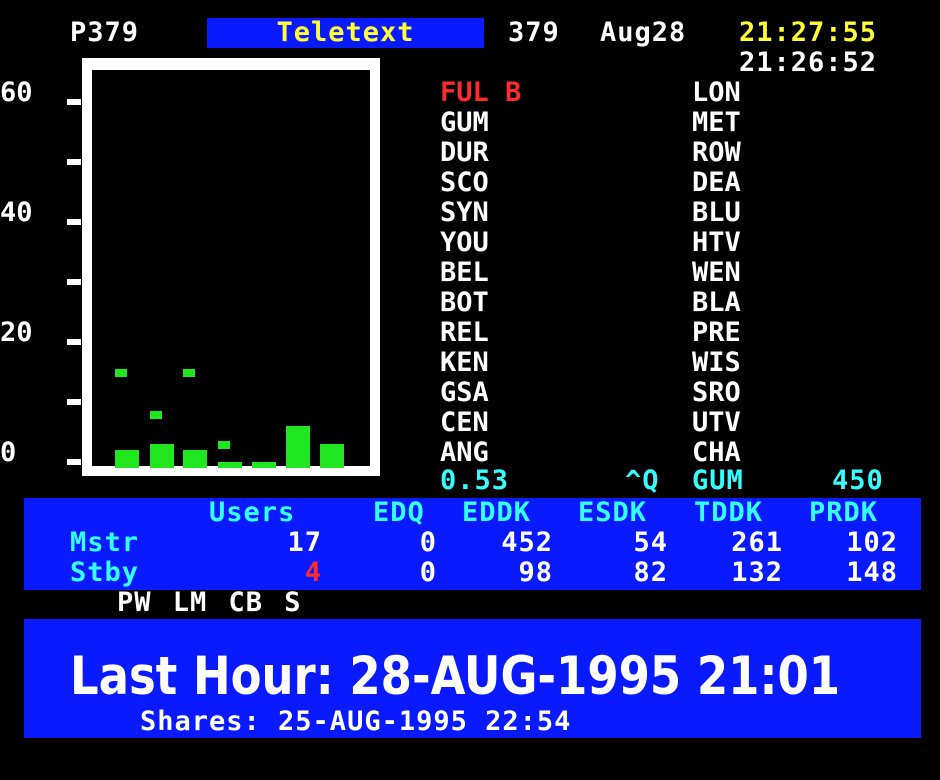 Image resolution: width=940 pixels, height=780 pixels. I want to click on stats-header-tddk: TDDK, so click(729, 512).